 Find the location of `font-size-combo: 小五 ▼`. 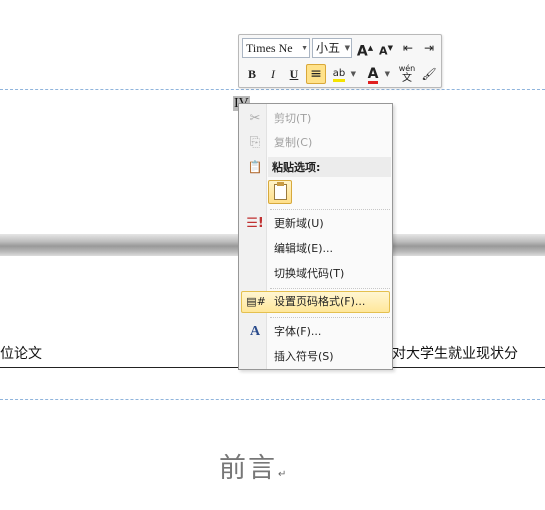

font-size-combo: 小五 ▼ is located at coordinates (332, 48).